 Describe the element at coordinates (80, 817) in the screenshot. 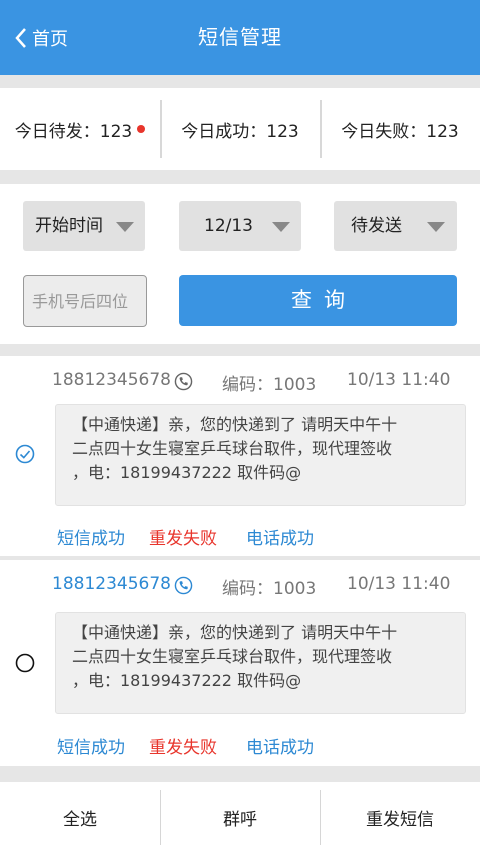

I see `select-all-button: 全选` at that location.